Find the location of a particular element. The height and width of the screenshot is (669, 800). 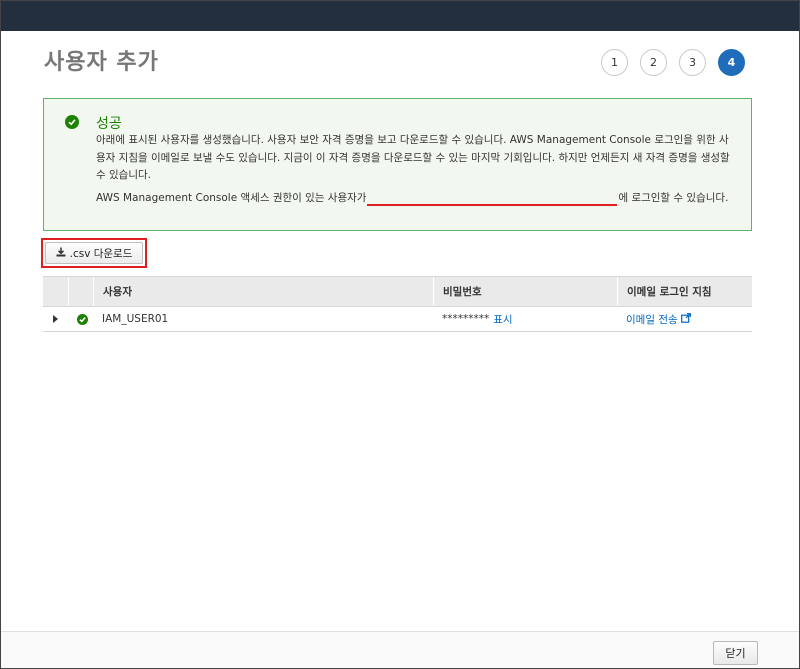

row-expand-cell is located at coordinates (55, 319).